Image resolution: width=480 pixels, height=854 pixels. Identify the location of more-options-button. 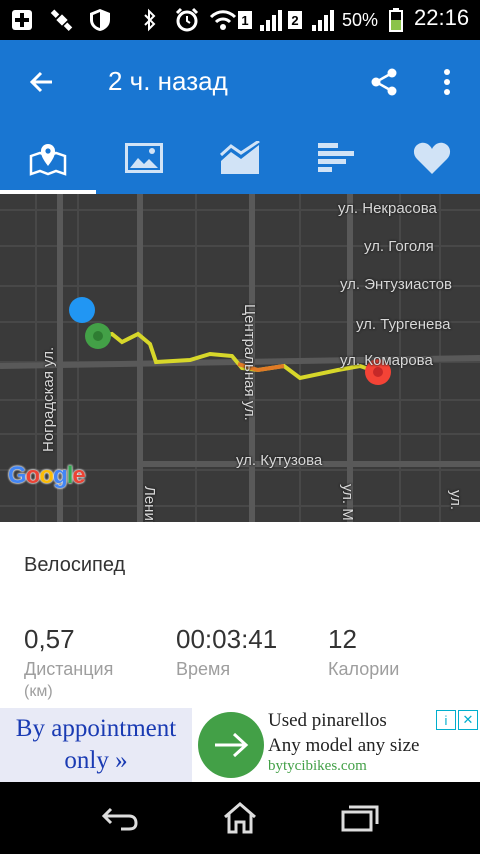
(447, 82).